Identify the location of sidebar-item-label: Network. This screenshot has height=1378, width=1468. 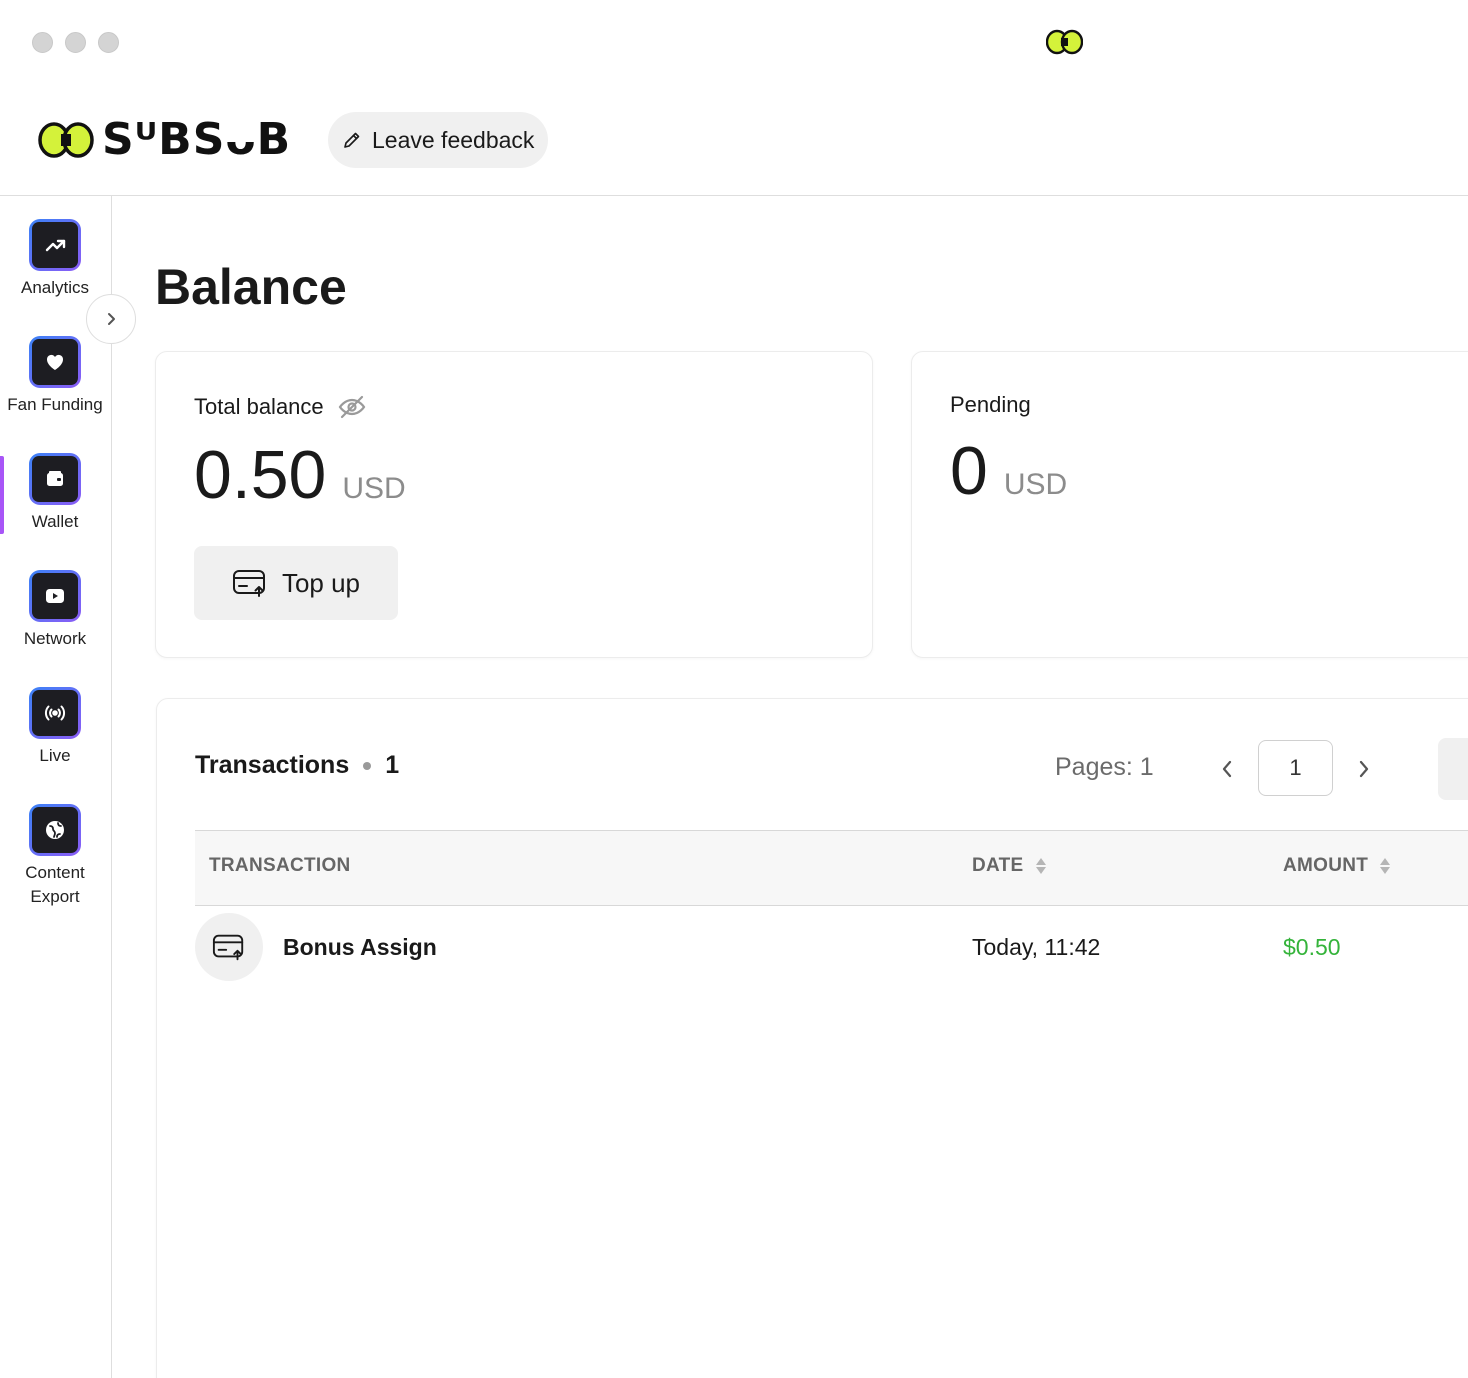
(55, 638).